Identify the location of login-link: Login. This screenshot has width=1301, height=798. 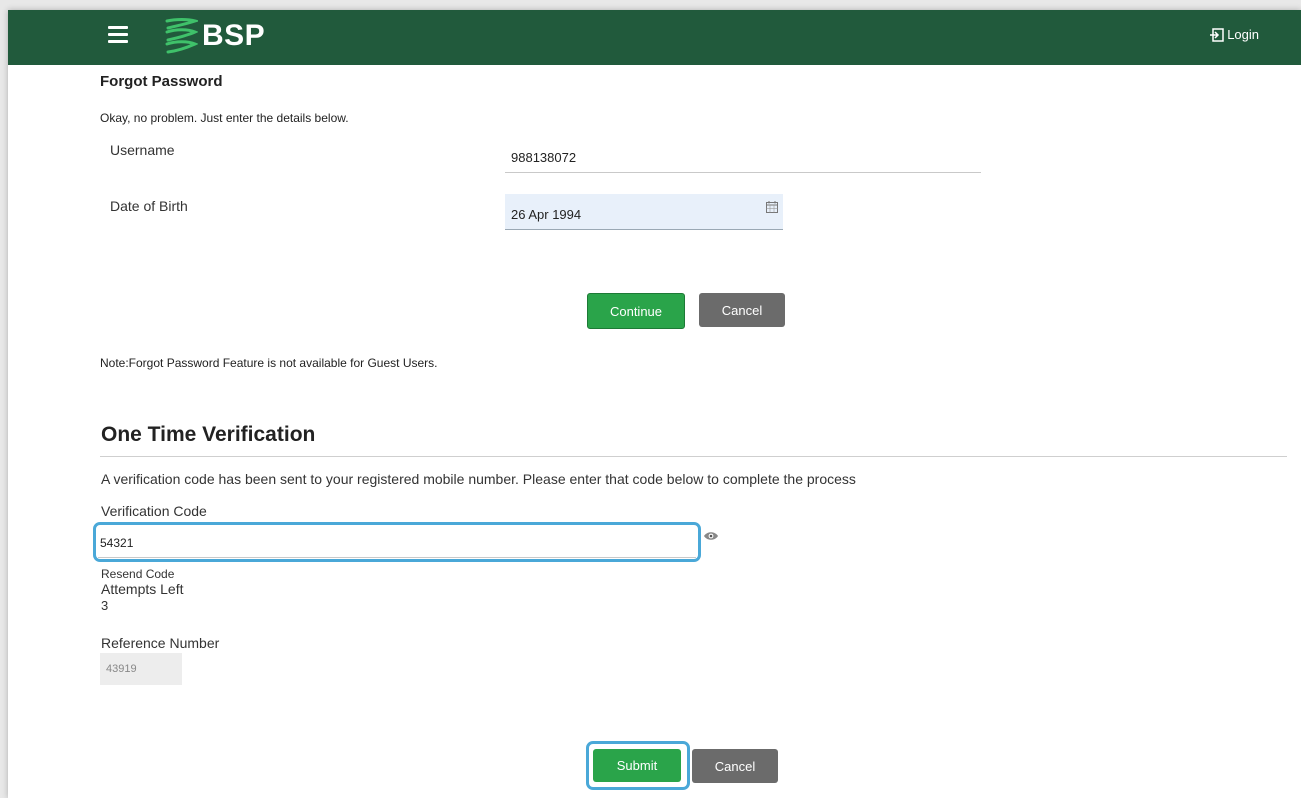
(1234, 34).